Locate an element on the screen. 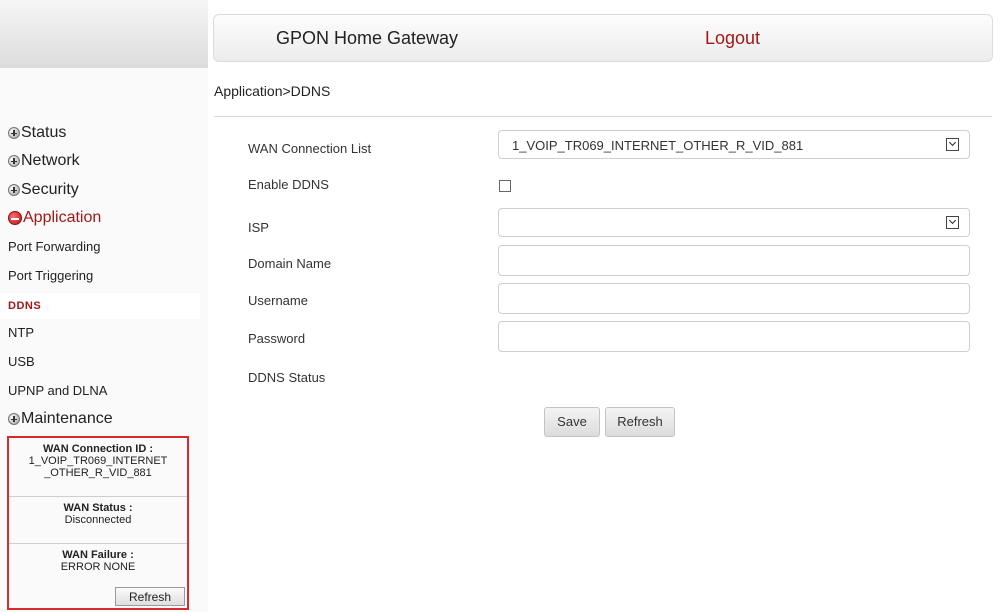 This screenshot has height=612, width=1000. top-header: GPON Home Gateway Logout is located at coordinates (603, 38).